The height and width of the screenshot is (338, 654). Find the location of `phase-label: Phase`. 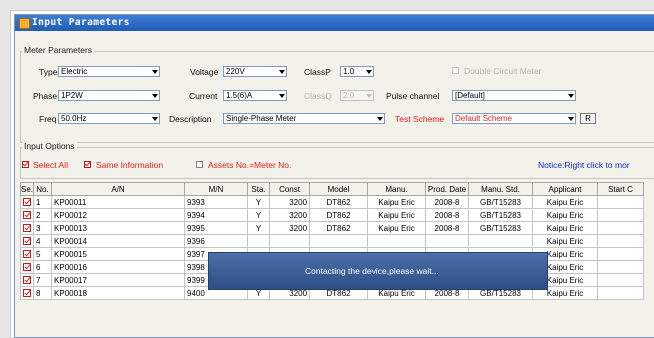

phase-label: Phase is located at coordinates (45, 96).